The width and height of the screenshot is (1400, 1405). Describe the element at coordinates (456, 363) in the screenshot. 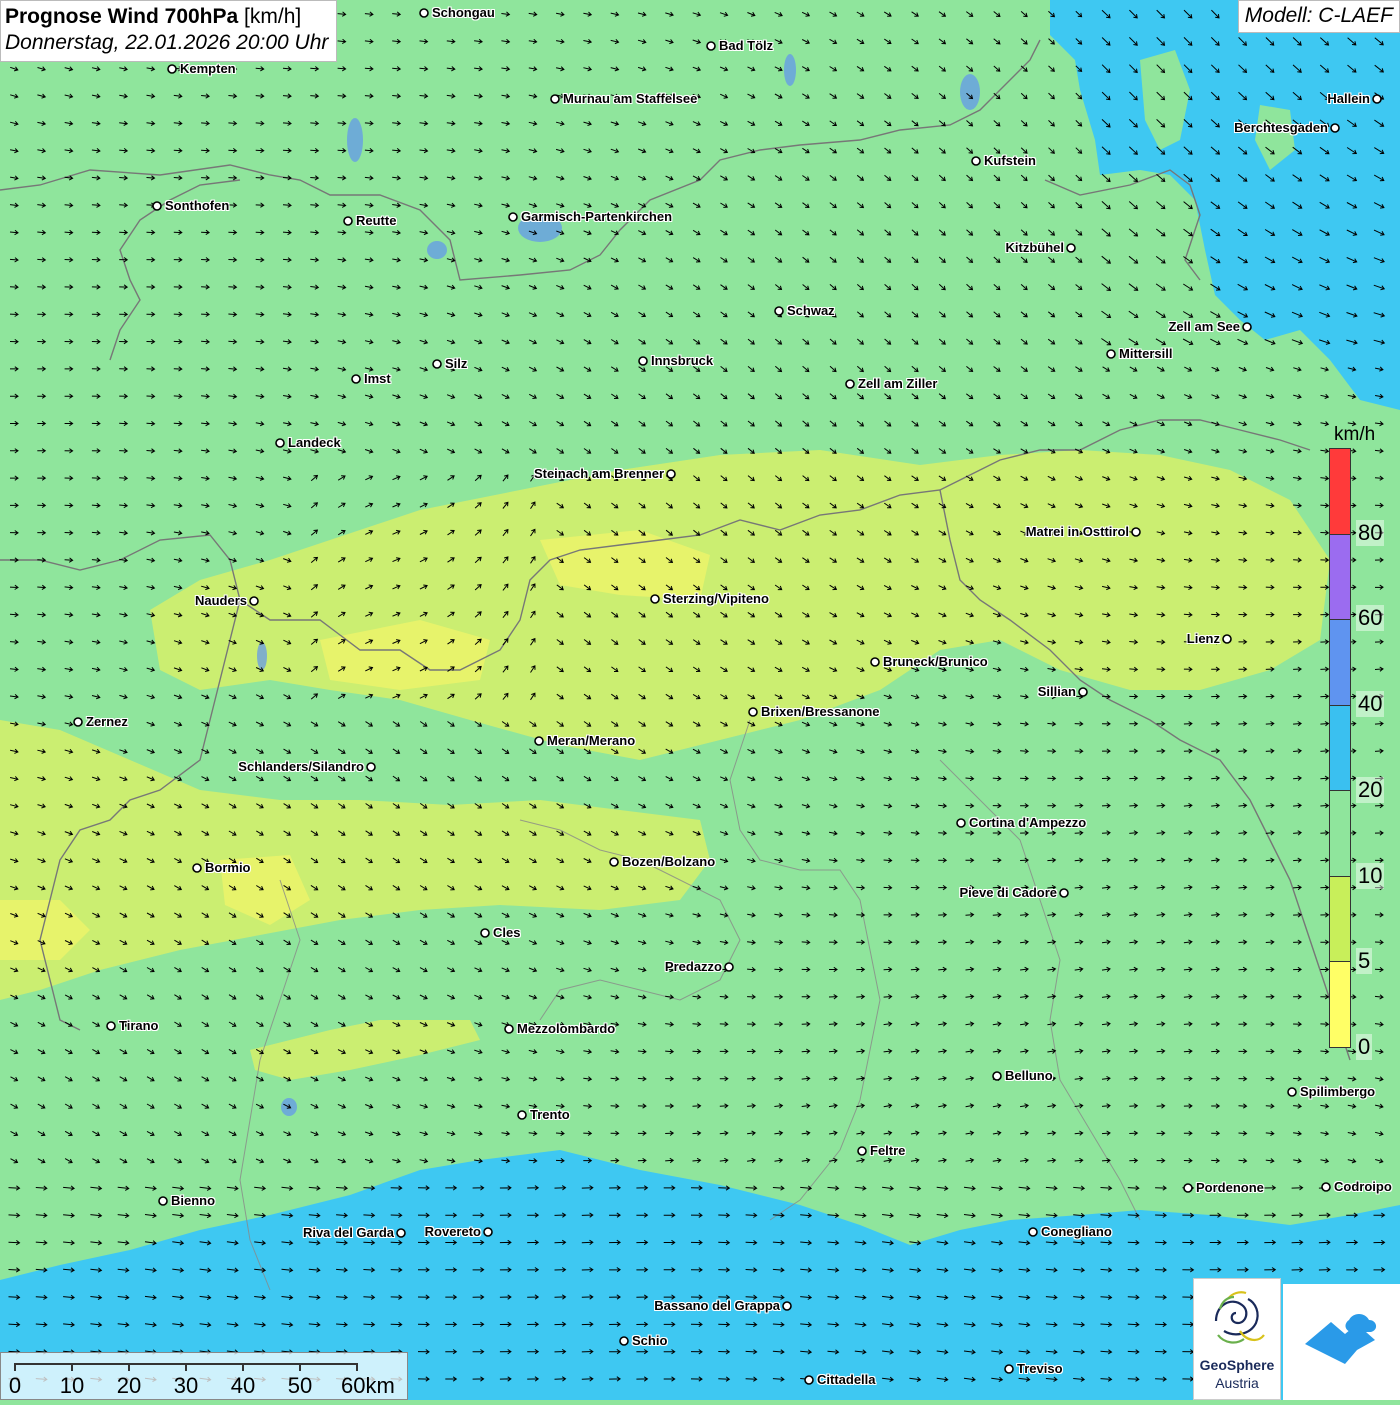

I see `city-label: Silz` at that location.